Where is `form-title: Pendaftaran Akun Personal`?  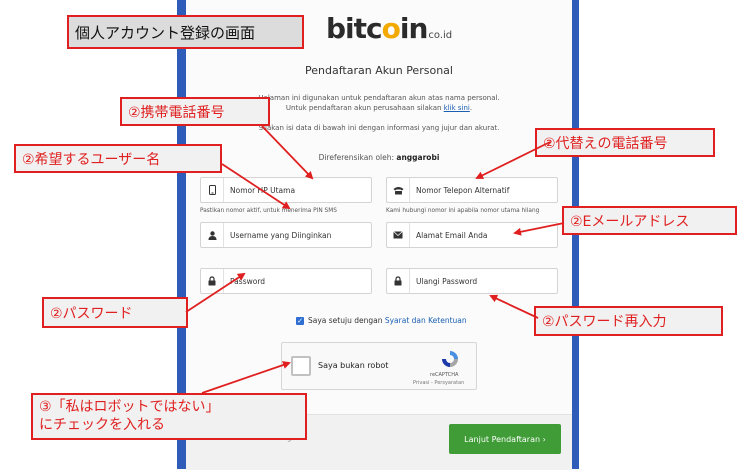
form-title: Pendaftaran Akun Personal is located at coordinates (379, 70).